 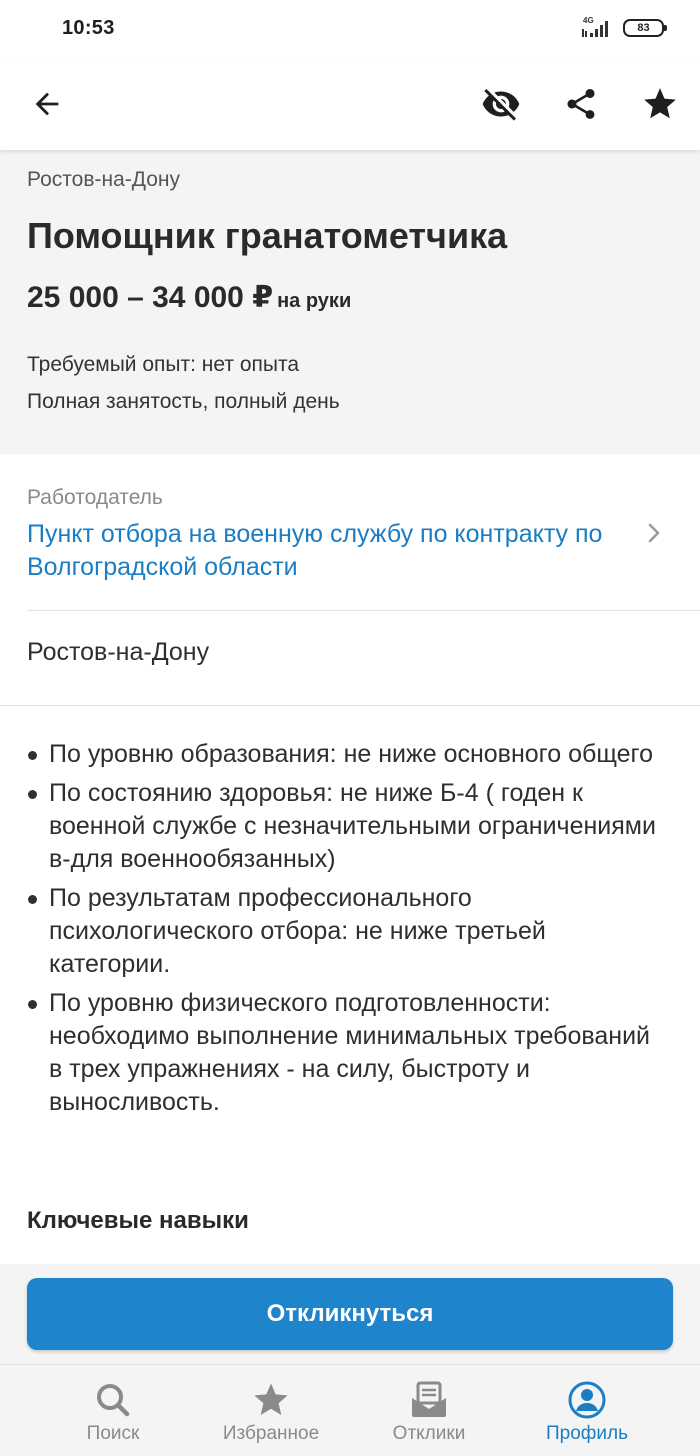 What do you see at coordinates (150, 297) in the screenshot?
I see `salary-range: 25 000 – 34 000 ₽` at bounding box center [150, 297].